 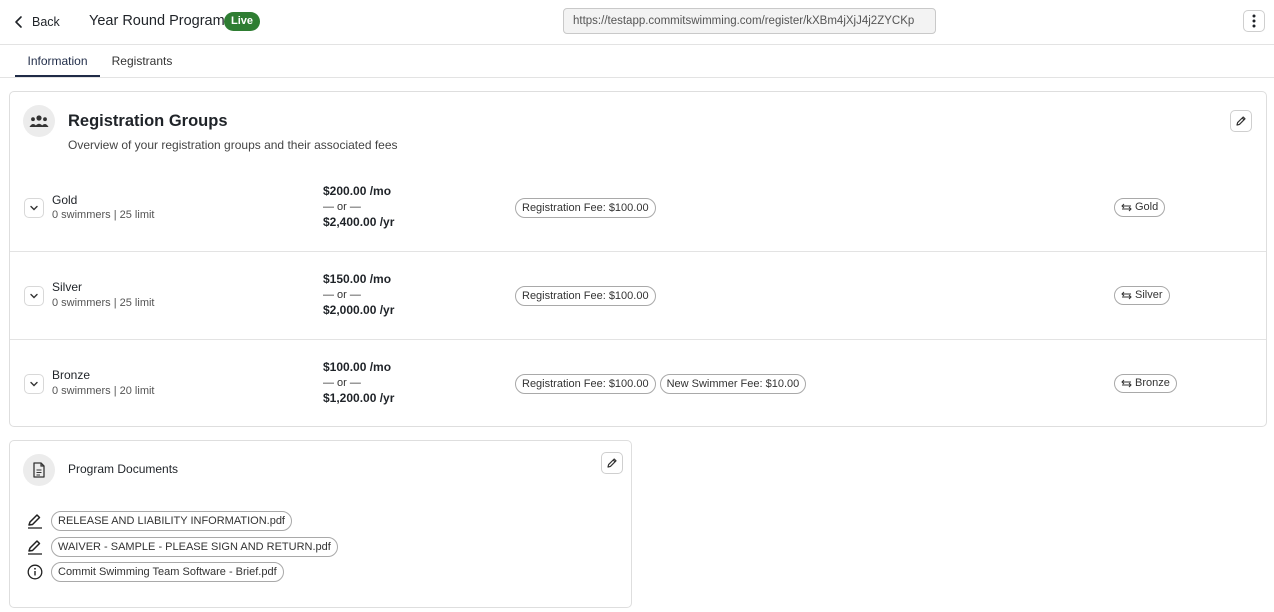 I want to click on document-item: RELEASE AND LIABILITY INFORMATION.pdf, so click(x=159, y=521).